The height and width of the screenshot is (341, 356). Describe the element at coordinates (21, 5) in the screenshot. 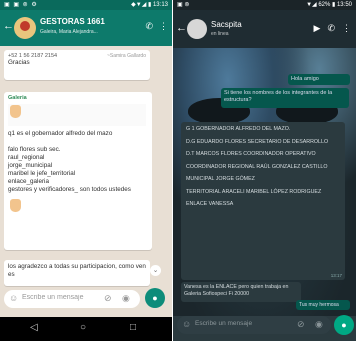

I see `status-icons: ▣ ▣ ⊚ ⚙` at that location.